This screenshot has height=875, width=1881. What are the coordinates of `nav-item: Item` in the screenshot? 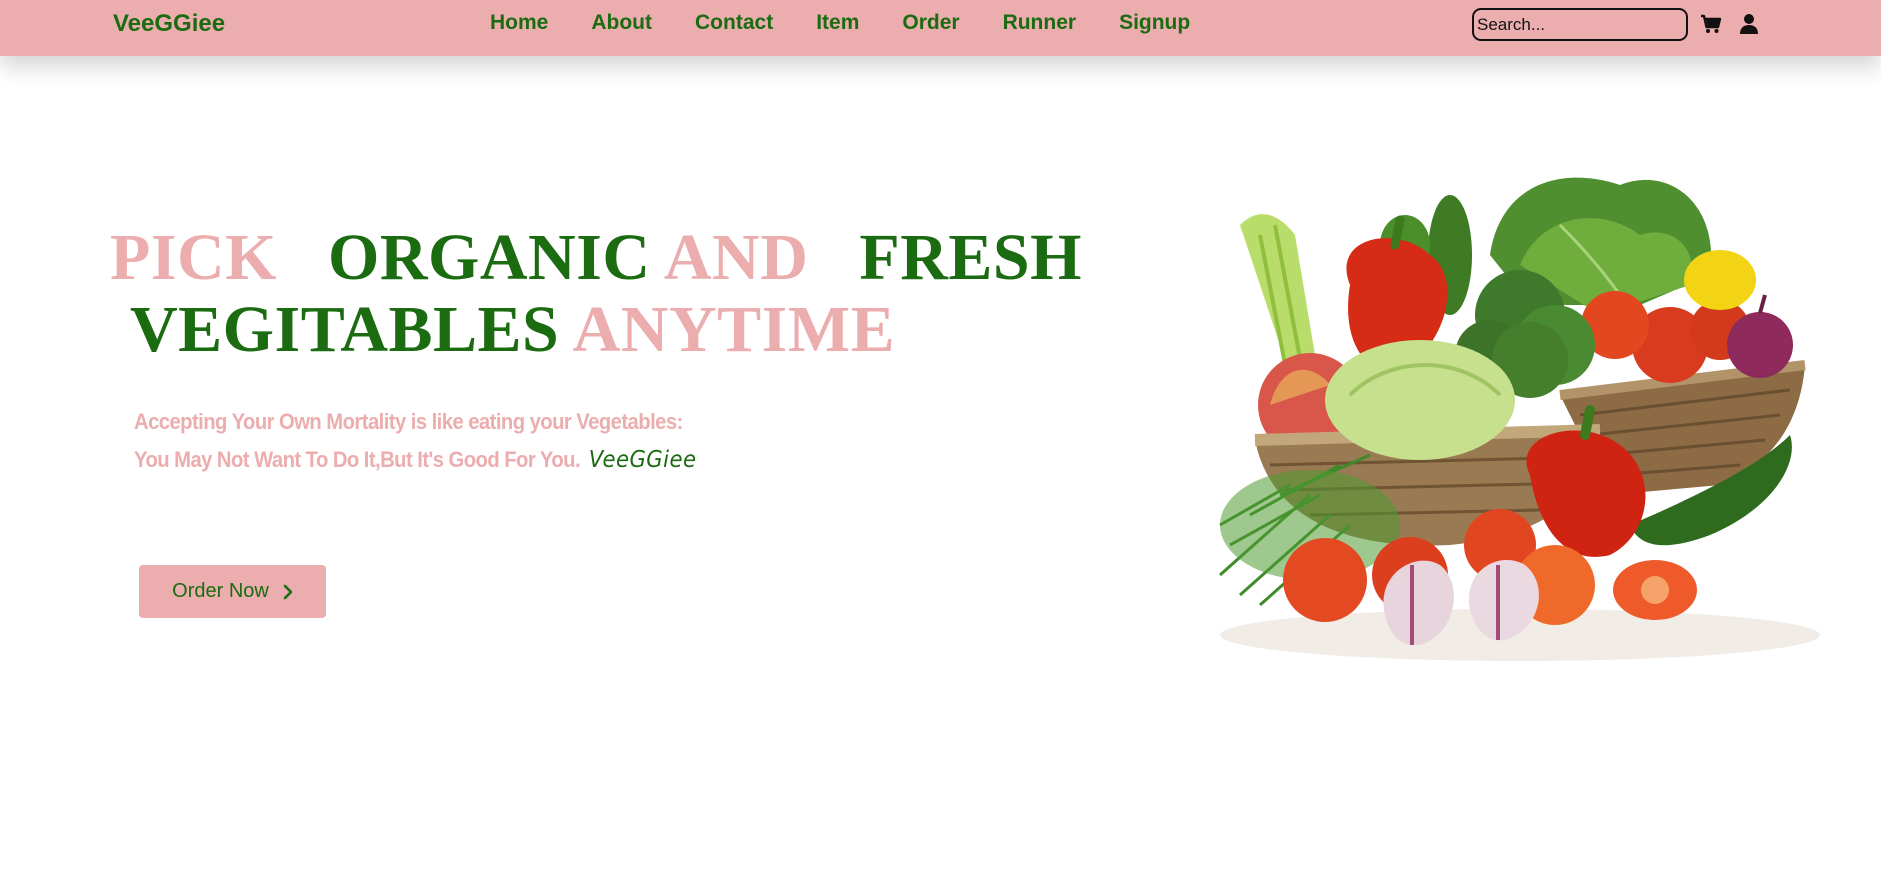 It's located at (837, 23).